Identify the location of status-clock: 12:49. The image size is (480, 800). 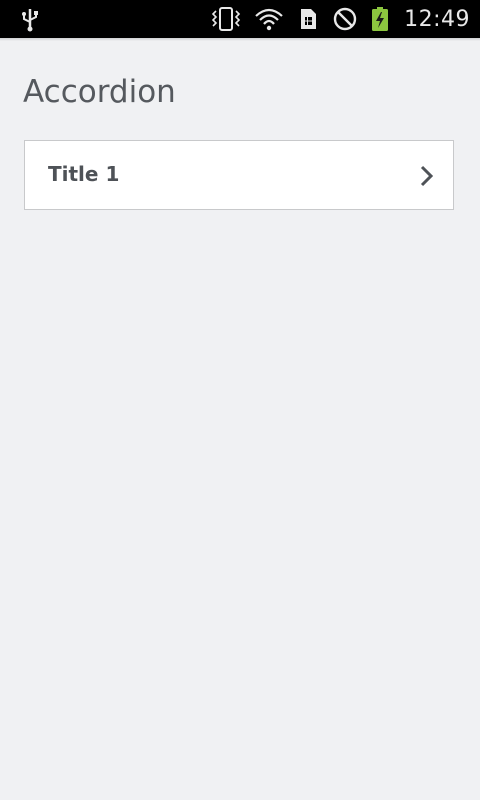
(437, 19).